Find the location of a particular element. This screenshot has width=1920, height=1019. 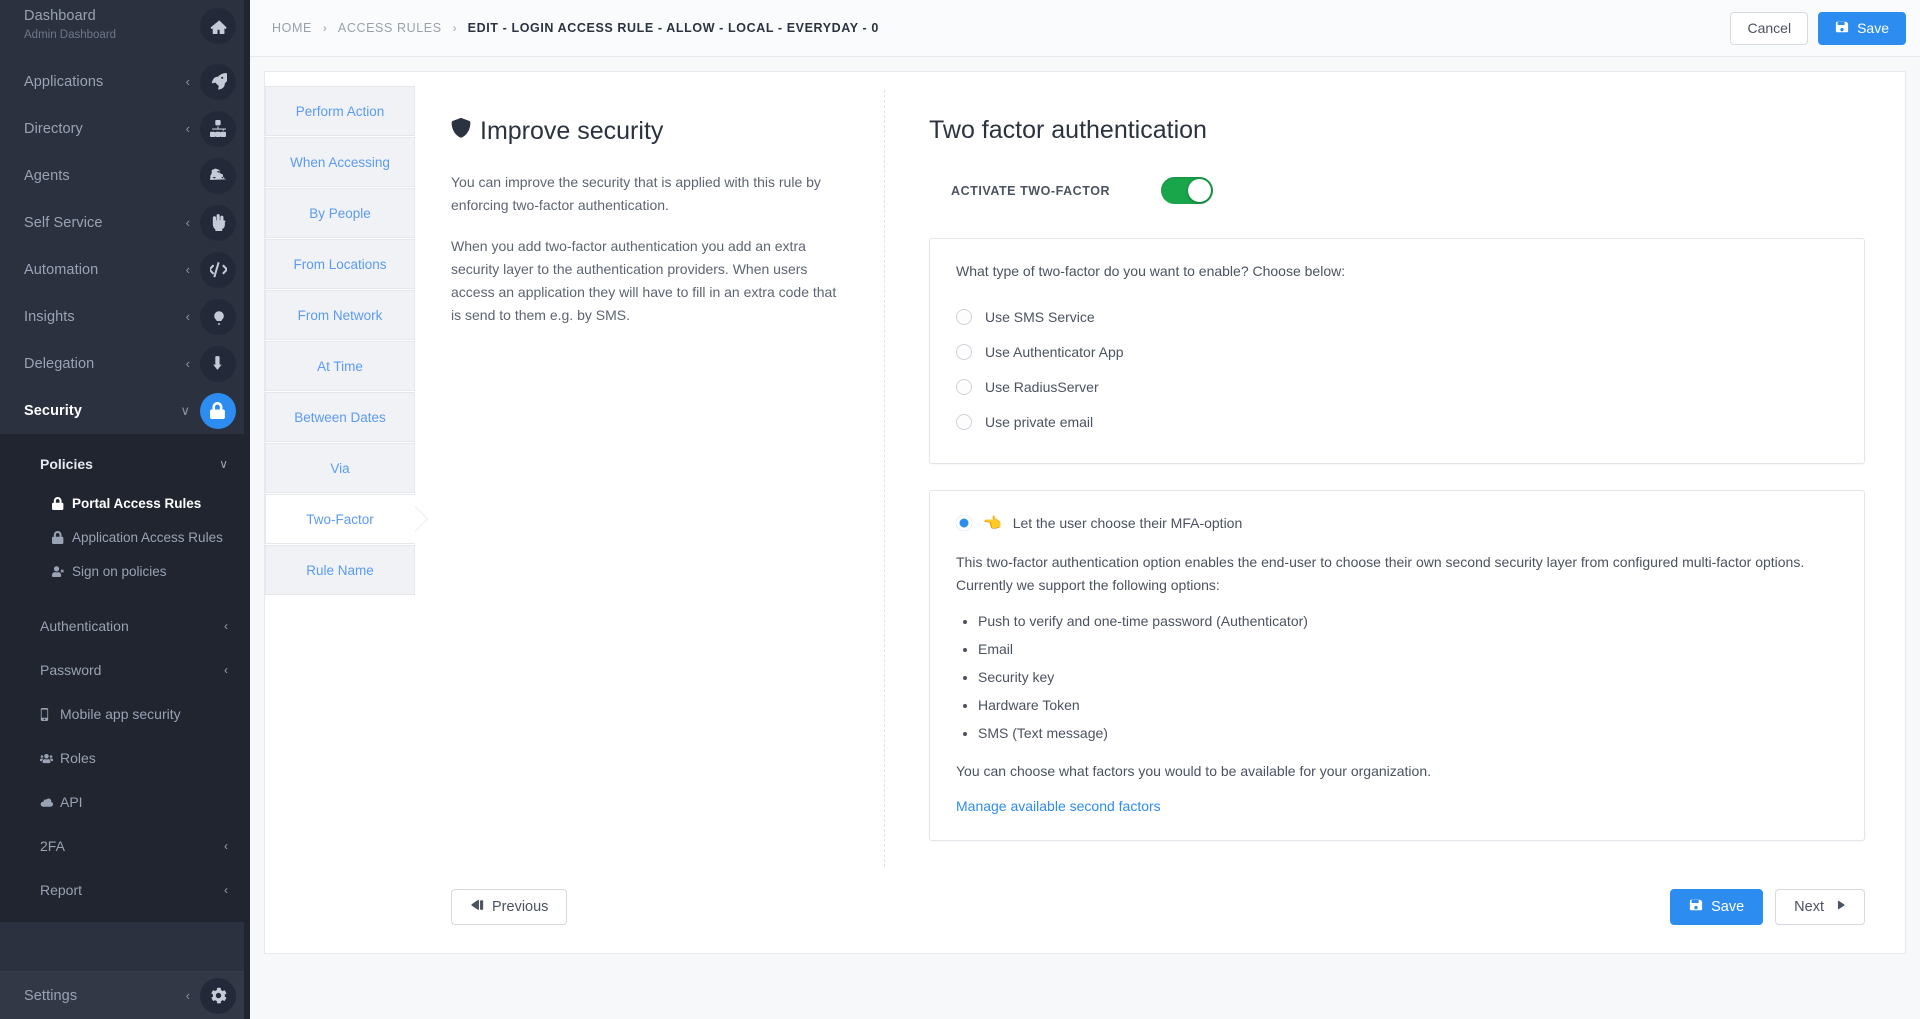

improve-security-title-text: Improve security is located at coordinates (572, 131).